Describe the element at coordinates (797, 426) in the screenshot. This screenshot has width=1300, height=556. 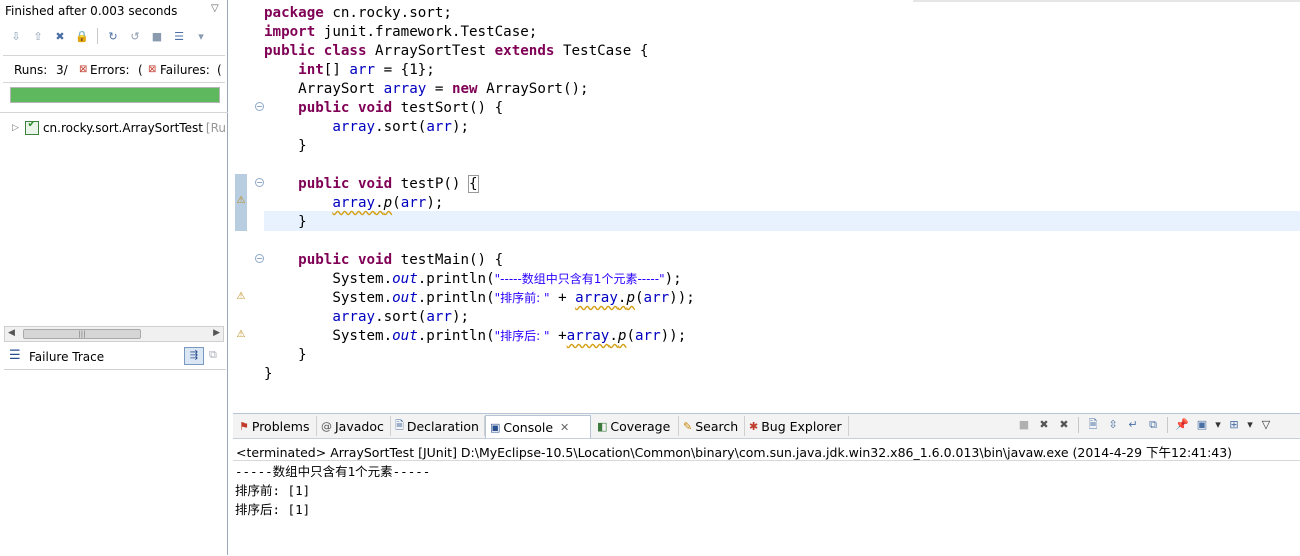
I see `tab-bug-explorer: ✱ Bug Explorer` at that location.